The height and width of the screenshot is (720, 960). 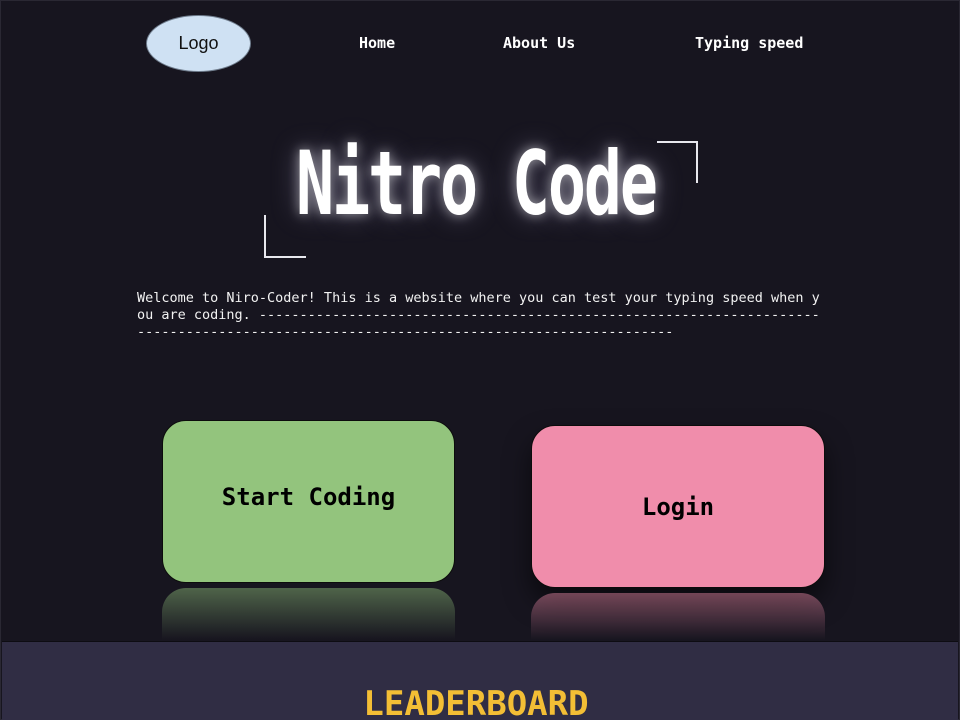 I want to click on start-coding-button: Start Coding, so click(x=308, y=501).